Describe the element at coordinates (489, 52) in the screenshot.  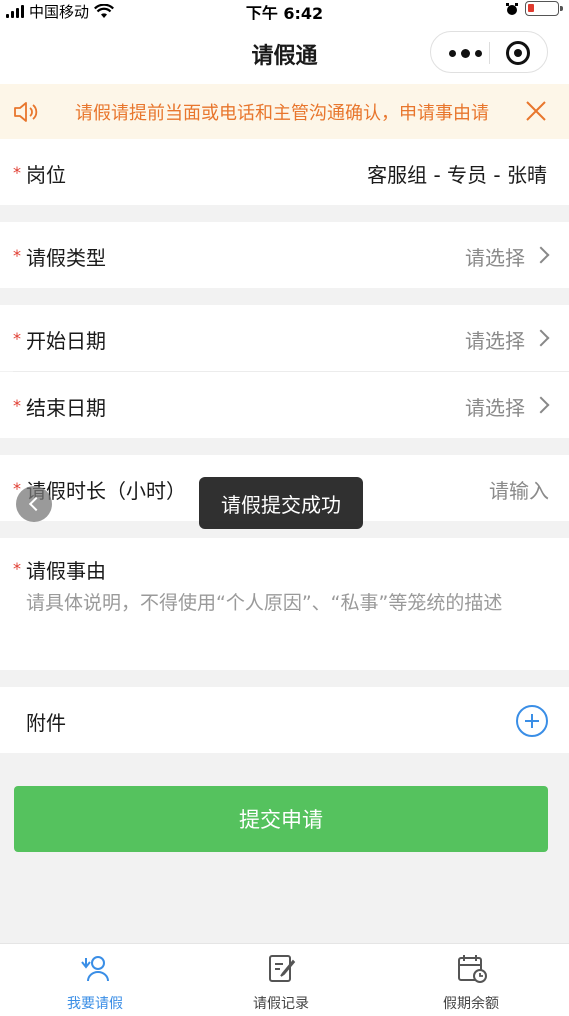
I see `miniprogram-capsule` at that location.